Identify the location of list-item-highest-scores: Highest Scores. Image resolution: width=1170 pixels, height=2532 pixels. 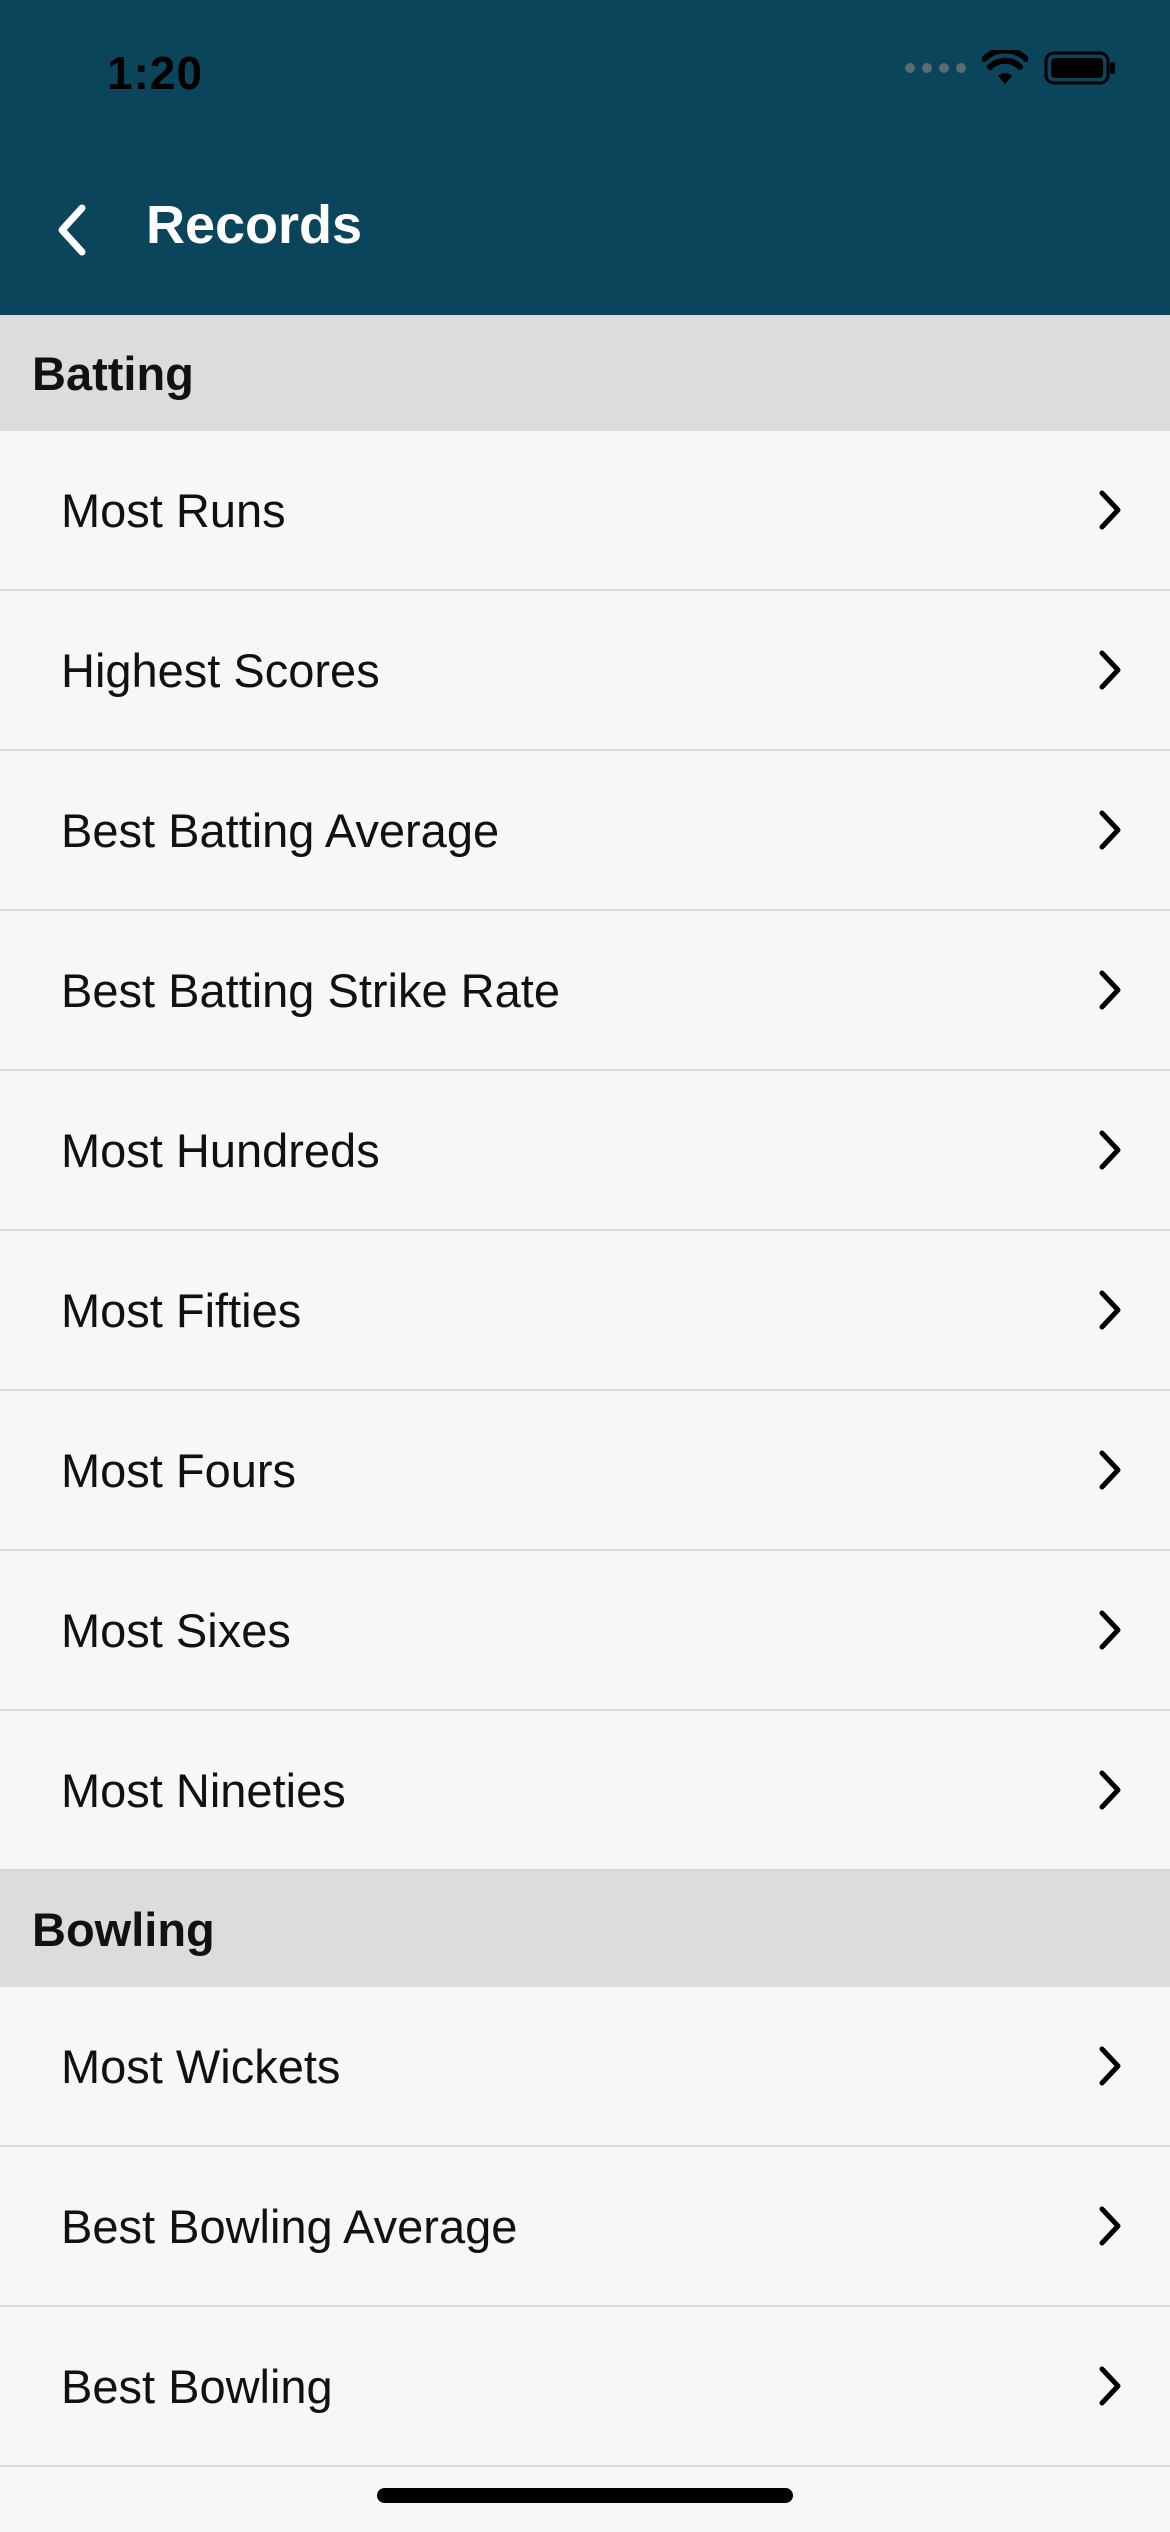
(585, 671).